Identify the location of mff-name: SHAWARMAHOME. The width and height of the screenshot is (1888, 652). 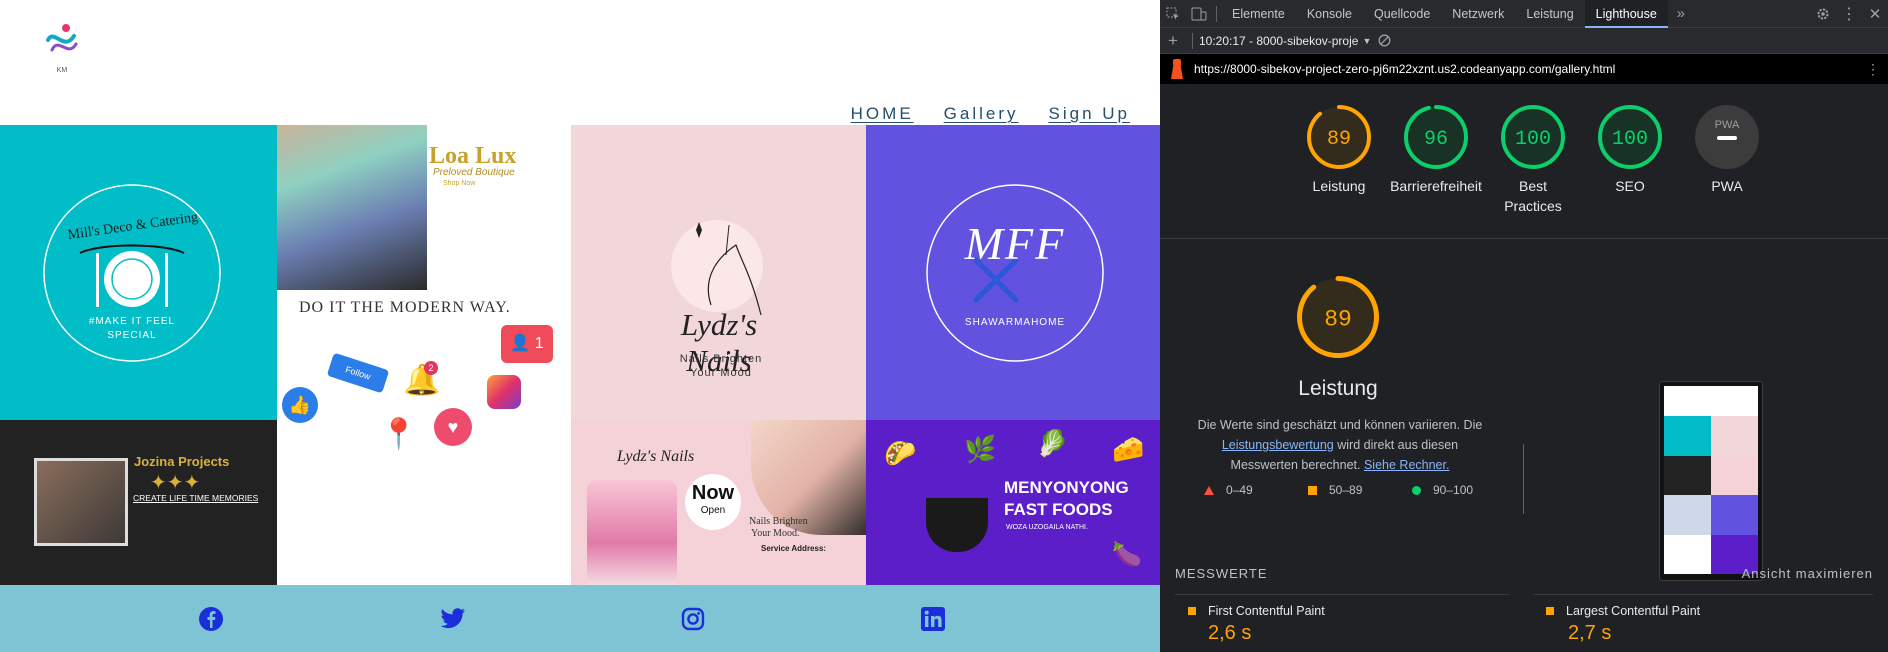
(1015, 322).